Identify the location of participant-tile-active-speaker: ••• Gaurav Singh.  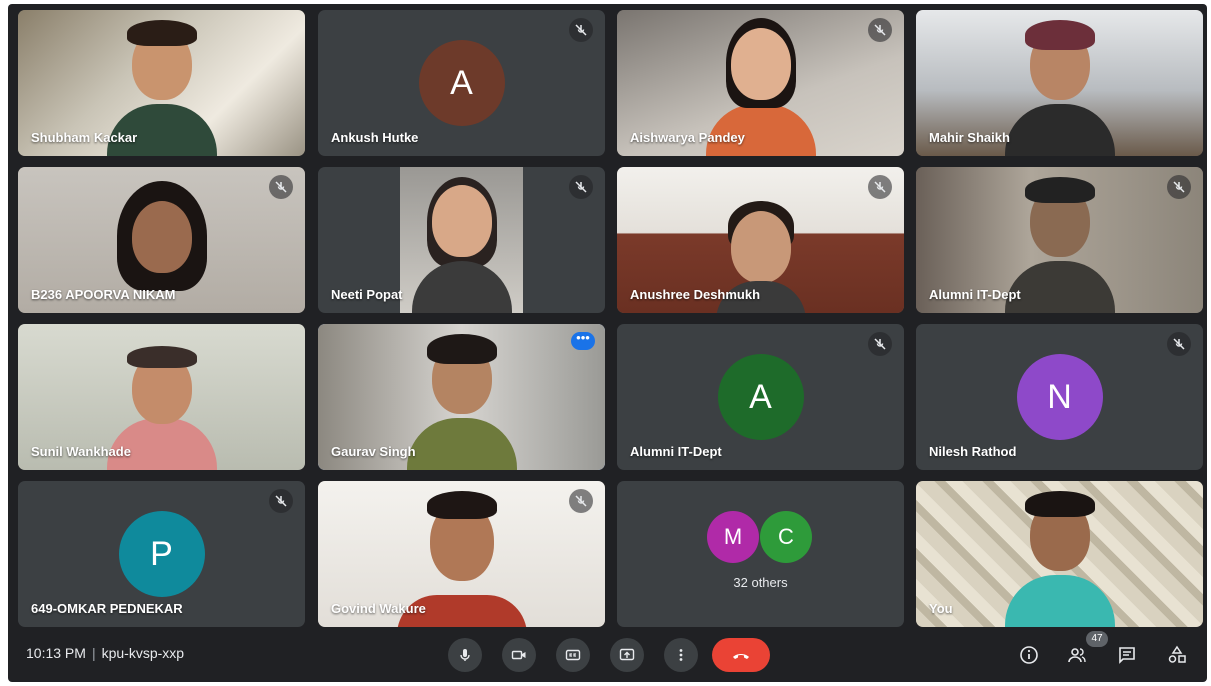
(461, 397).